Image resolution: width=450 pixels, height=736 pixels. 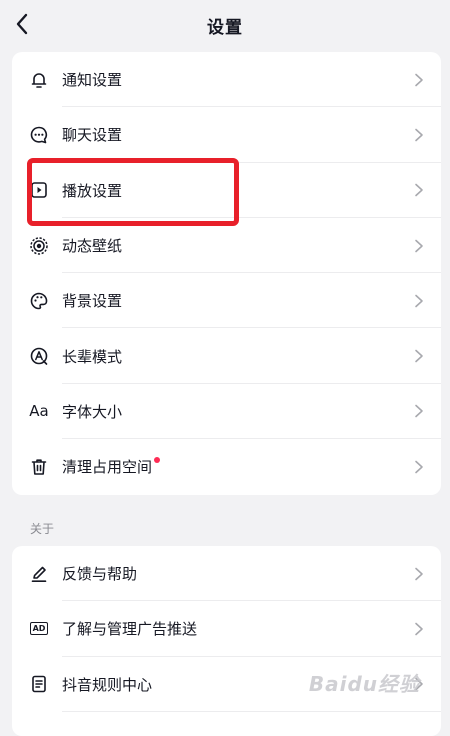 What do you see at coordinates (226, 246) in the screenshot?
I see `settings-item-live-wallpaper: 动态壁纸` at bounding box center [226, 246].